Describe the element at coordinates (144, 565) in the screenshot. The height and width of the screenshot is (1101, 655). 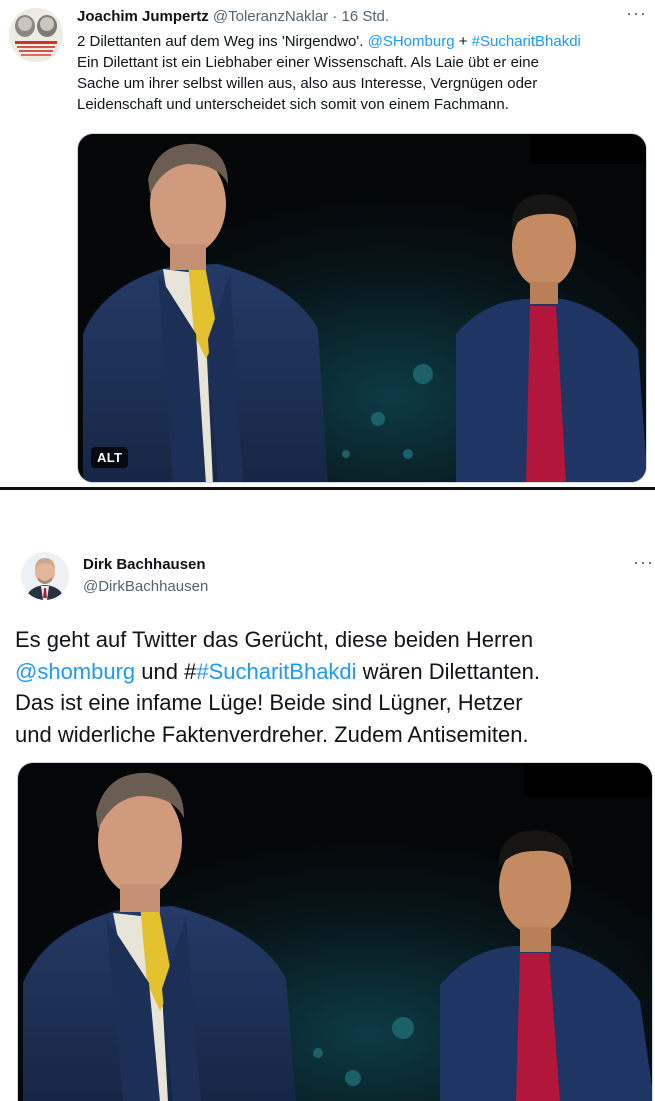
I see `author-name: Dirk Bachhausen` at that location.